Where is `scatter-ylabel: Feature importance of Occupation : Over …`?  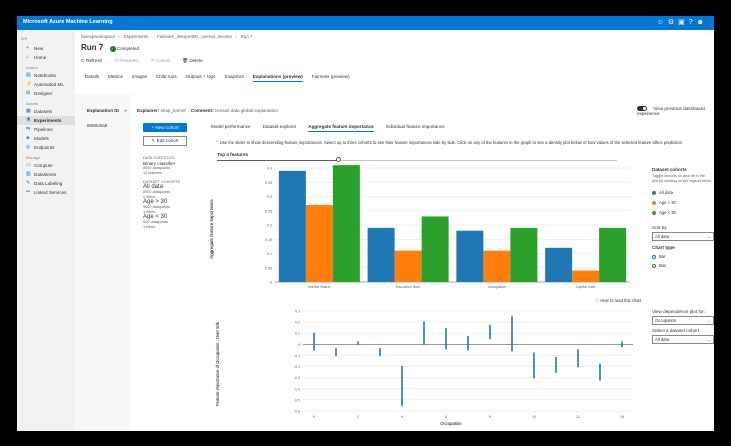
scatter-ylabel: Feature importance of Occupation : Over … is located at coordinates (217, 363).